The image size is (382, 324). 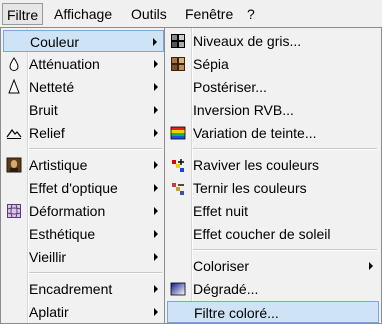 I want to click on menu-item-ternir: Ternir les couleurs, so click(x=273, y=188).